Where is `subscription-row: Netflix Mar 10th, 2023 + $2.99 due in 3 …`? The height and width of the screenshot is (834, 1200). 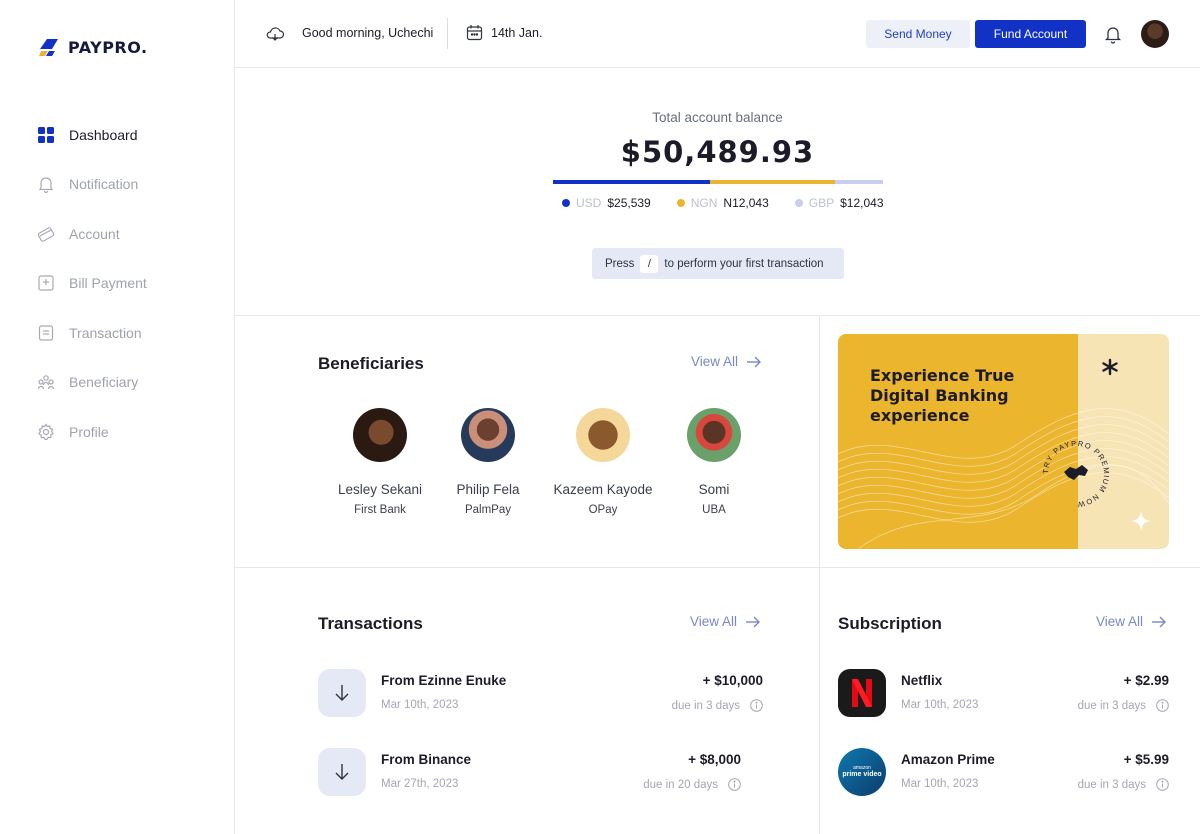
subscription-row: Netflix Mar 10th, 2023 + $2.99 due in 3 … is located at coordinates (1003, 694).